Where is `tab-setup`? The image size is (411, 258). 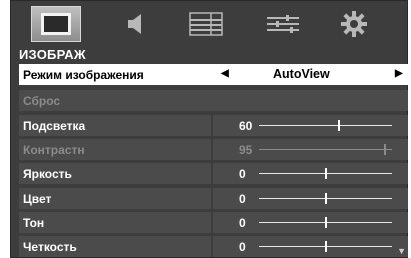 tab-setup is located at coordinates (354, 24).